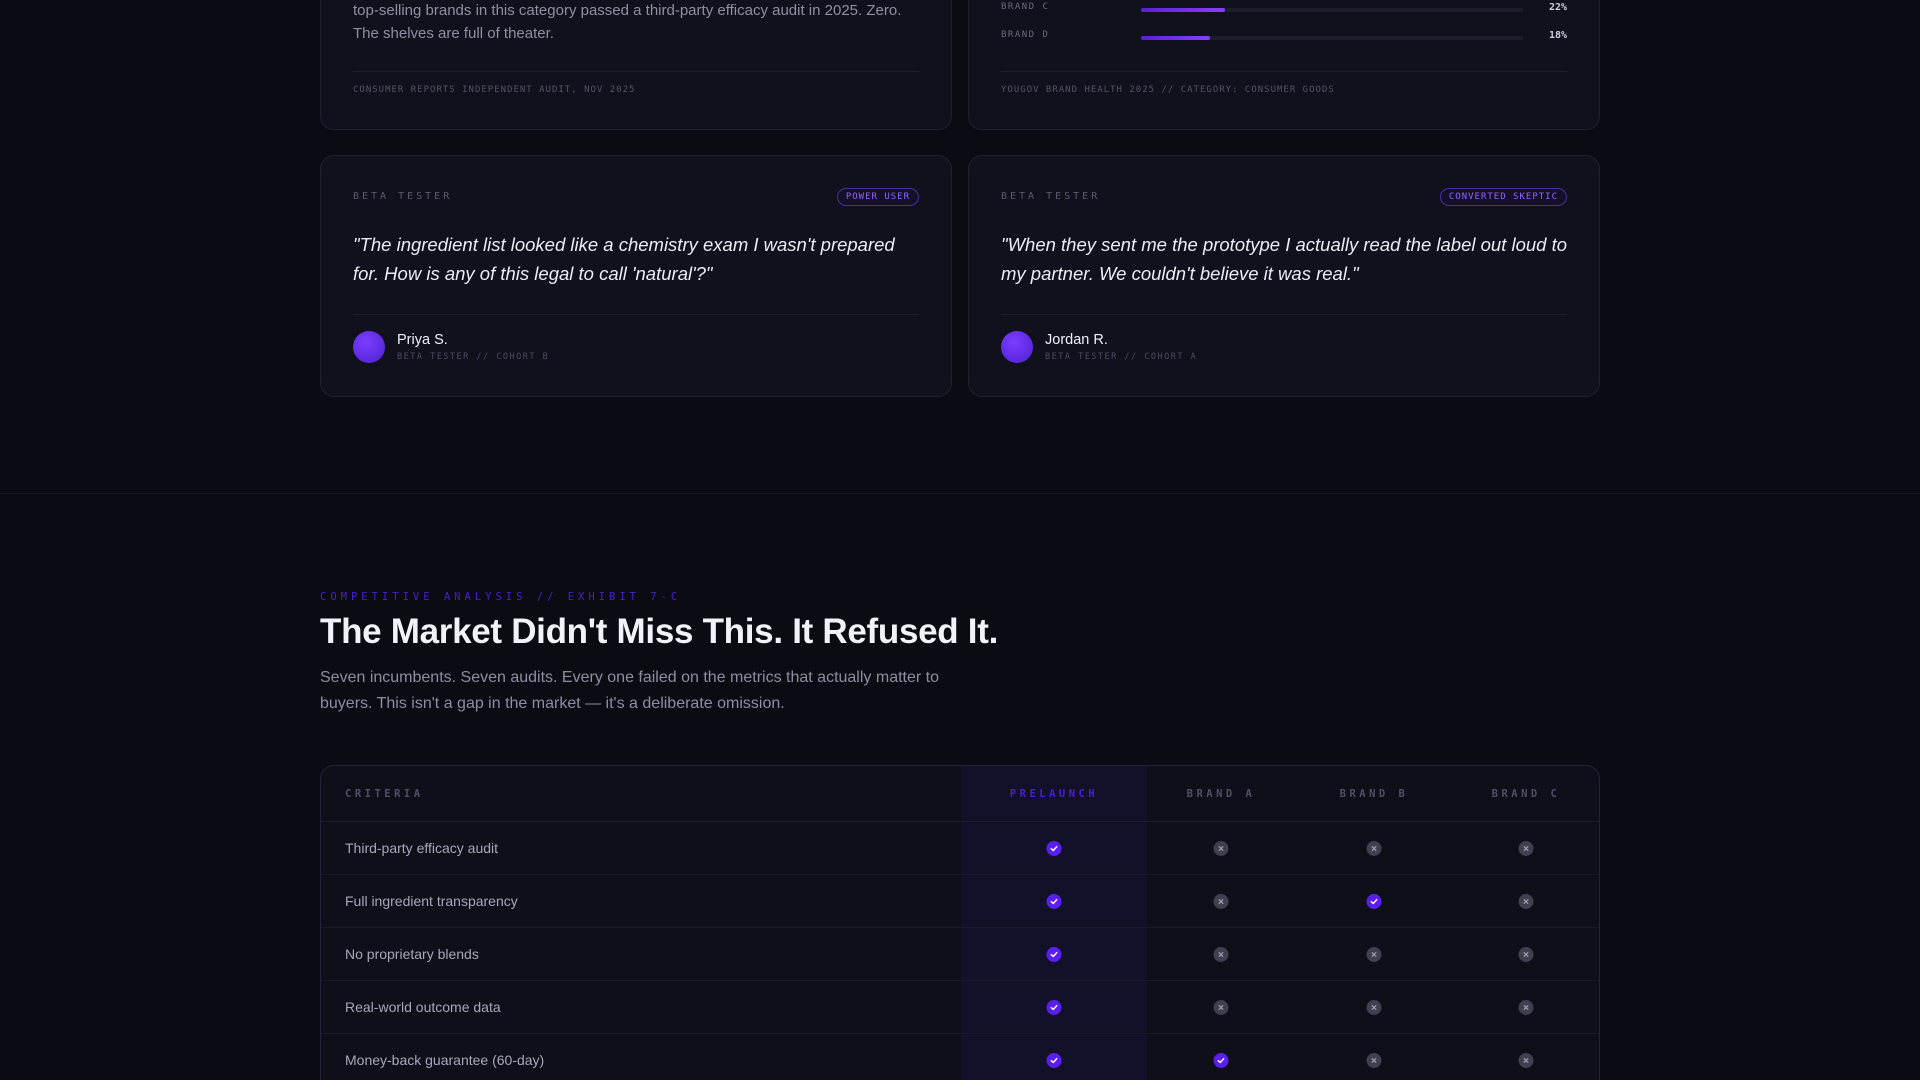 This screenshot has height=1080, width=1920. I want to click on criteria-label: Third-party efficacy audit, so click(422, 848).